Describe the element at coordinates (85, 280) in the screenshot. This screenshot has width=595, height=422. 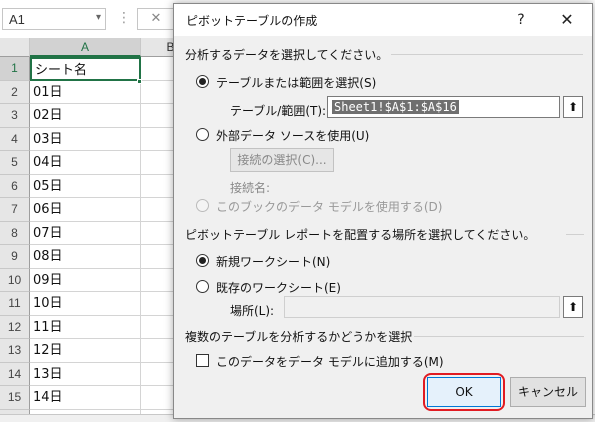
I see `table-cell: 09日` at that location.